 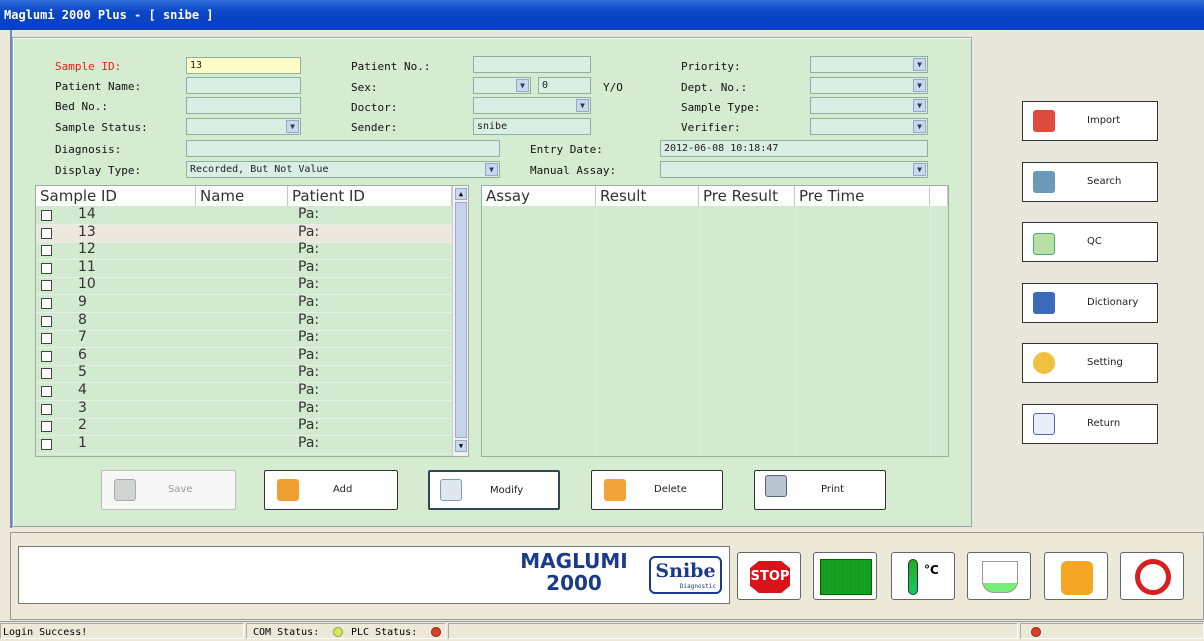 What do you see at coordinates (244, 444) in the screenshot?
I see `table-row: 1 Pa:` at bounding box center [244, 444].